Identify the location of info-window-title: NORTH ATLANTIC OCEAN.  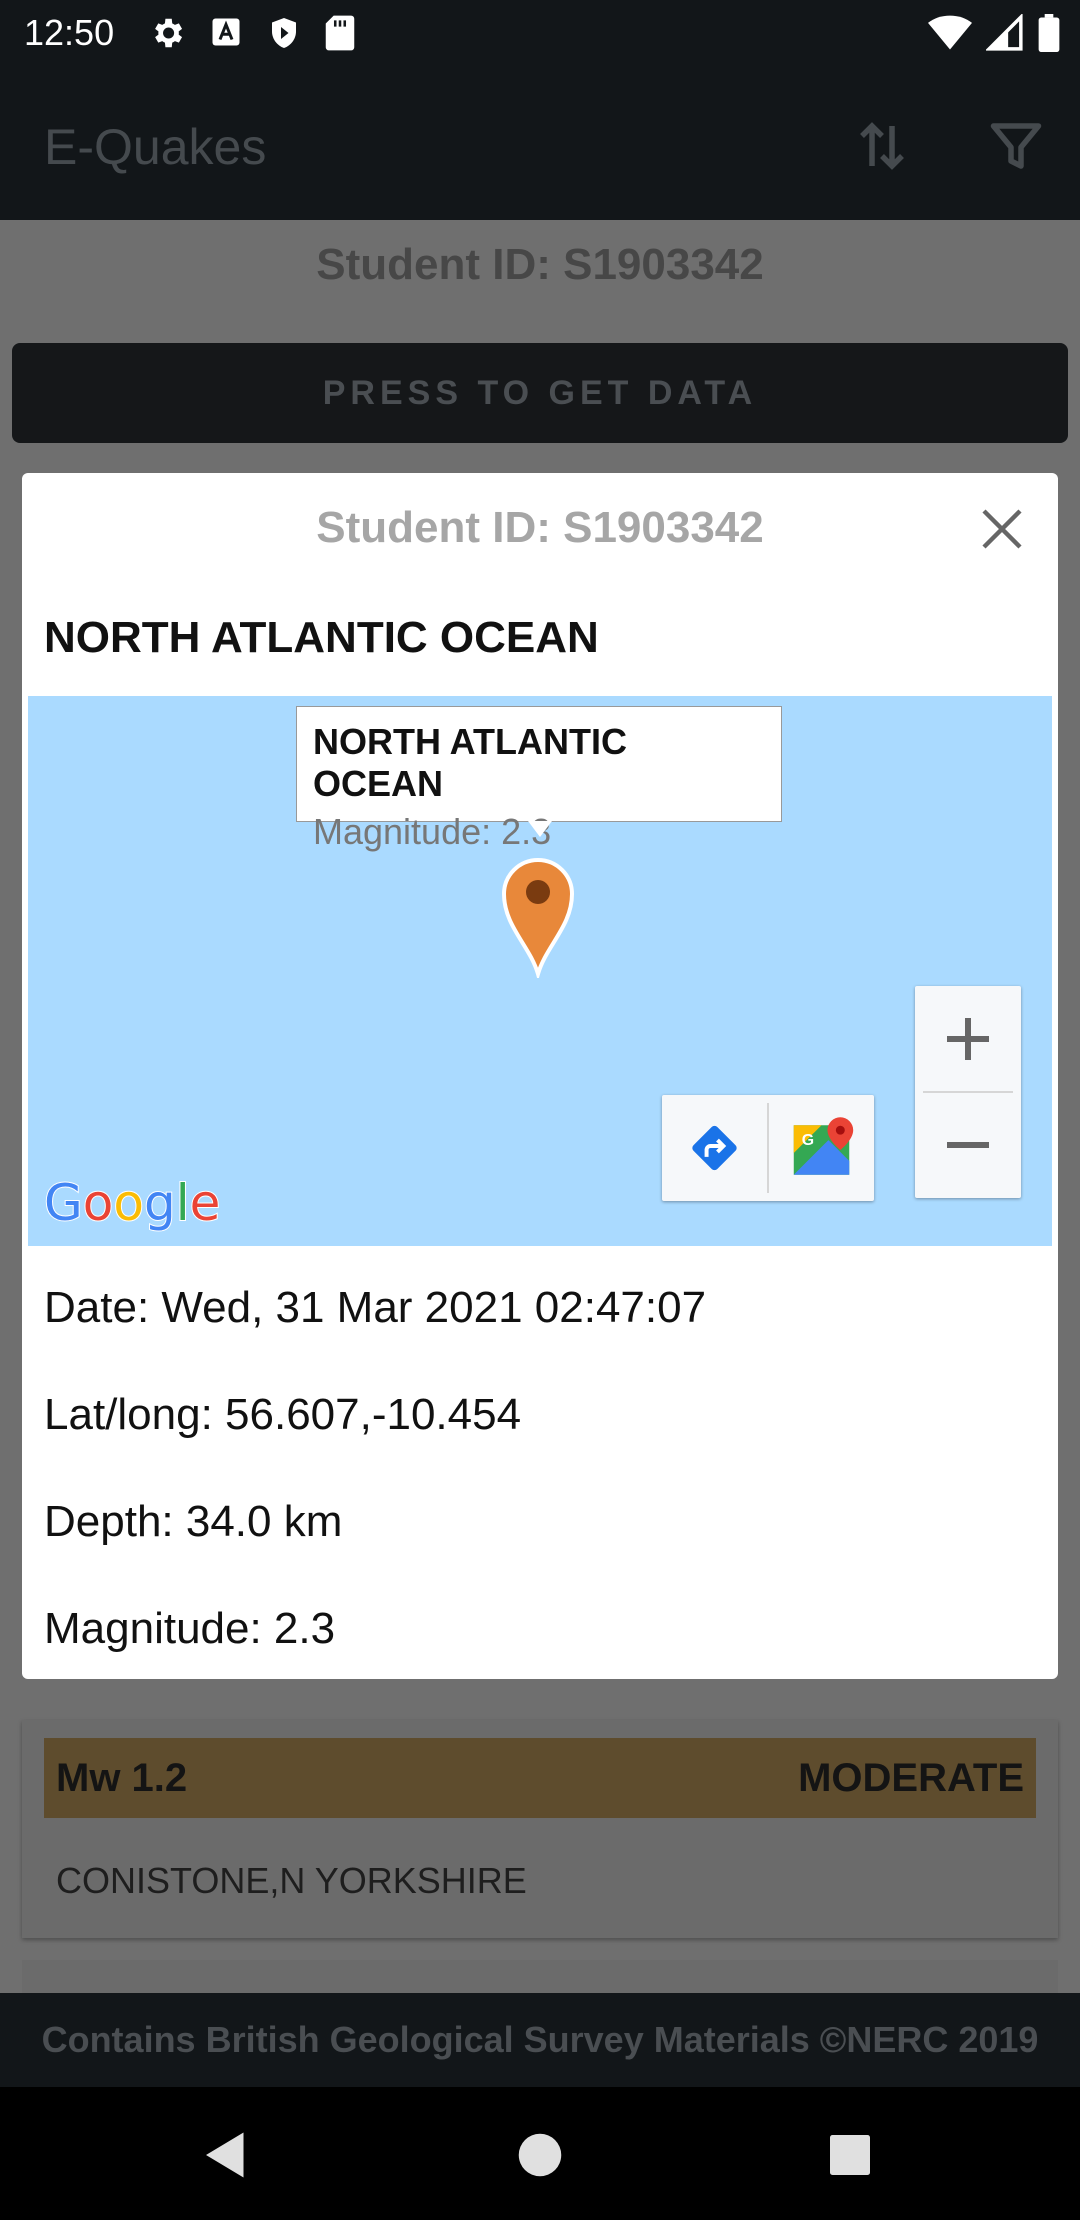
(470, 762).